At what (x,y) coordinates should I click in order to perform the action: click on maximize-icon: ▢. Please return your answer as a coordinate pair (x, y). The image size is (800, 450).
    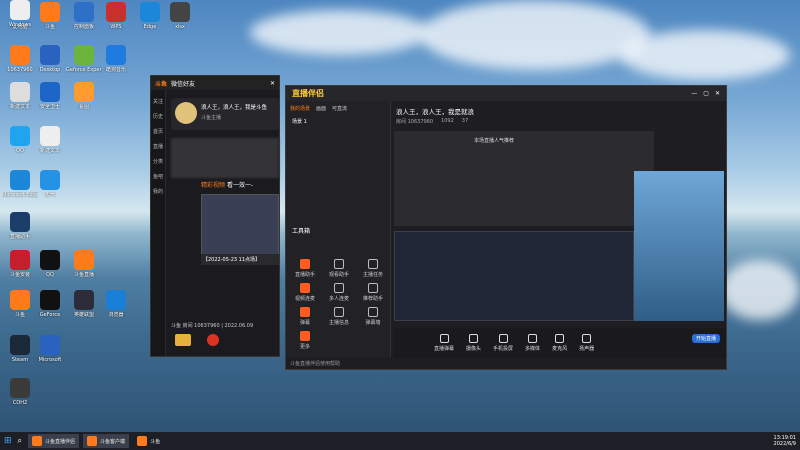
    Looking at the image, I should click on (706, 93).